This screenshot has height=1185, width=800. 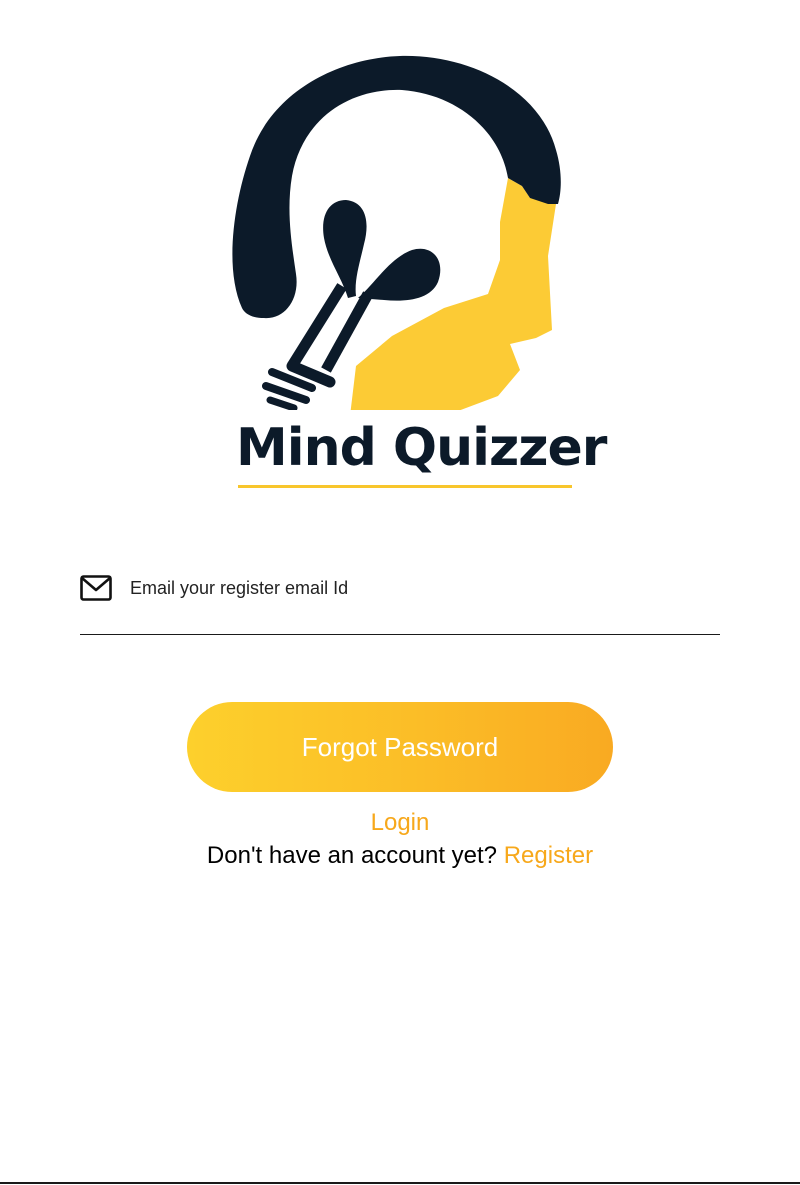 What do you see at coordinates (405, 486) in the screenshot?
I see `logo-underline` at bounding box center [405, 486].